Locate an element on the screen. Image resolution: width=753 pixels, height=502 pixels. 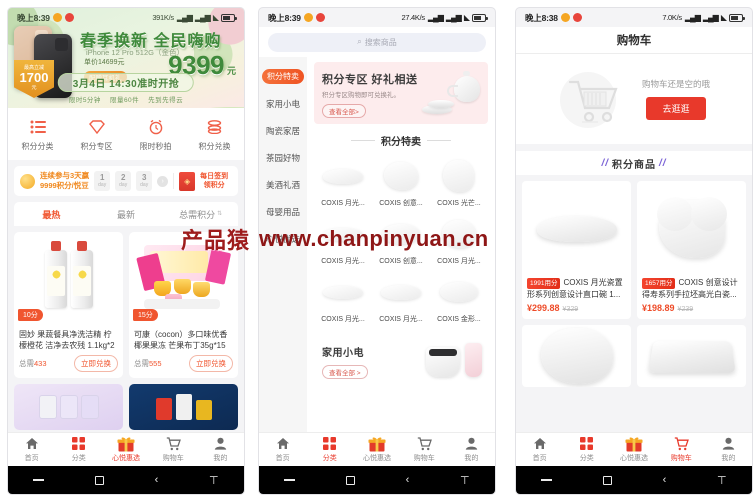
status-time: 晚上8:39 is located at coordinates (33, 17).